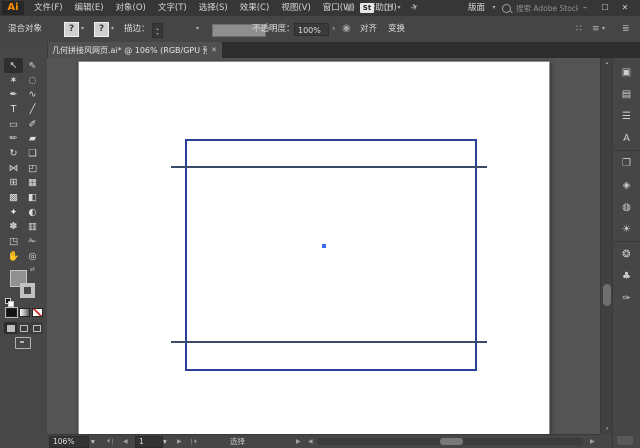 The image size is (640, 448). I want to click on draw-normal-mode, so click(10, 328).